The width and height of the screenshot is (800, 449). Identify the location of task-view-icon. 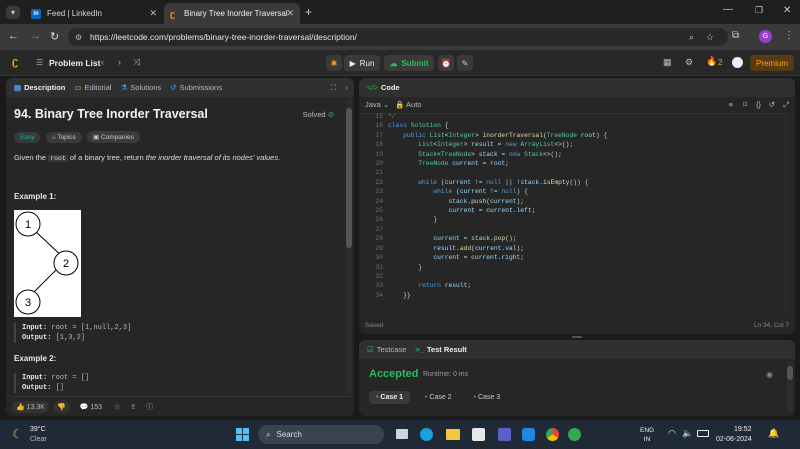
(402, 434).